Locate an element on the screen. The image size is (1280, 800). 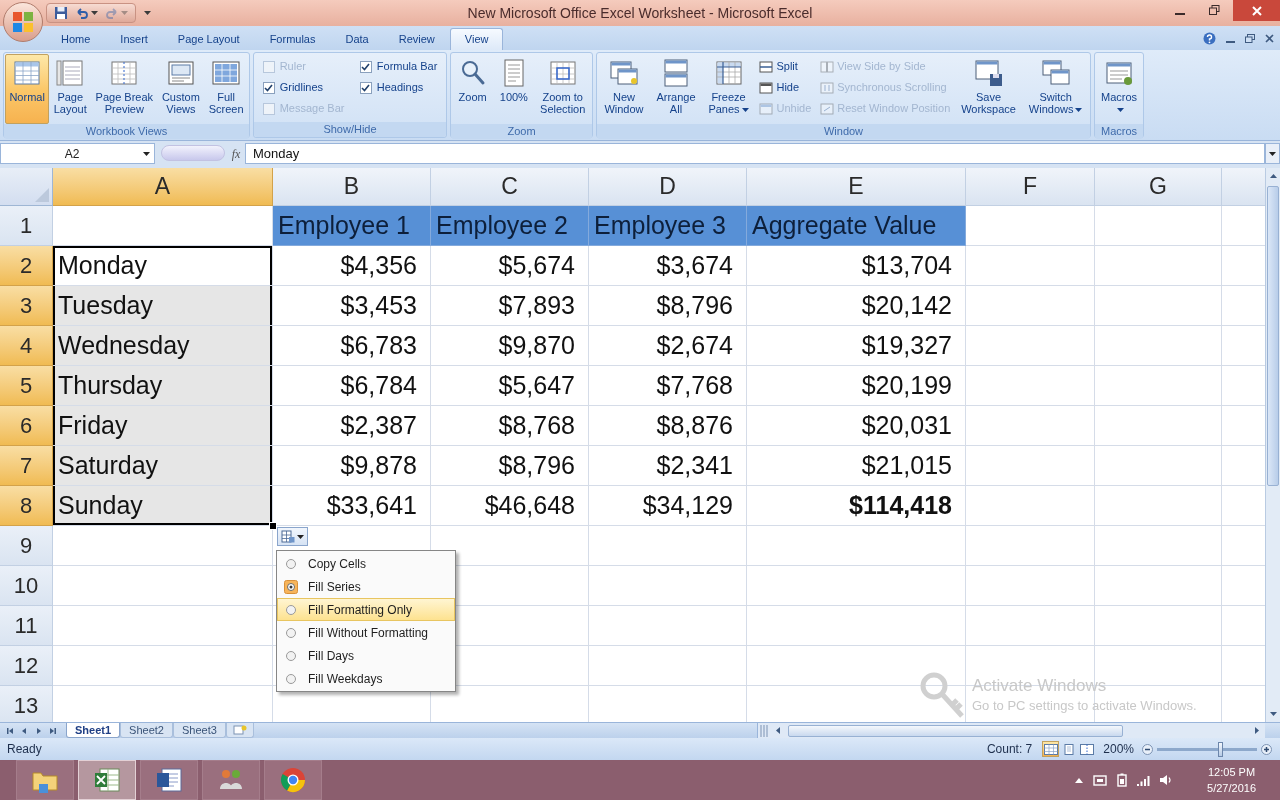
table-cell: $5,674 is located at coordinates (510, 266).